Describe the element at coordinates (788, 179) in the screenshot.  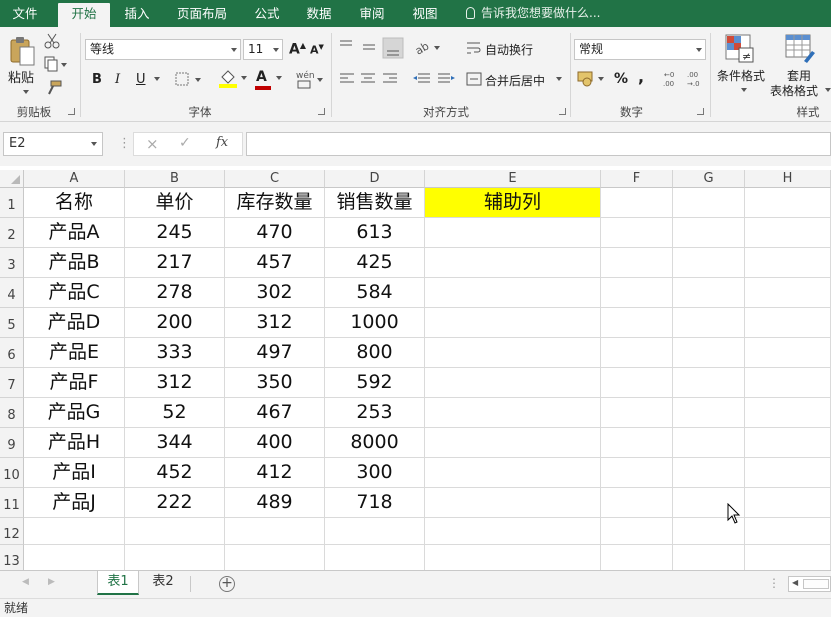
I see `column-header-h: H` at that location.